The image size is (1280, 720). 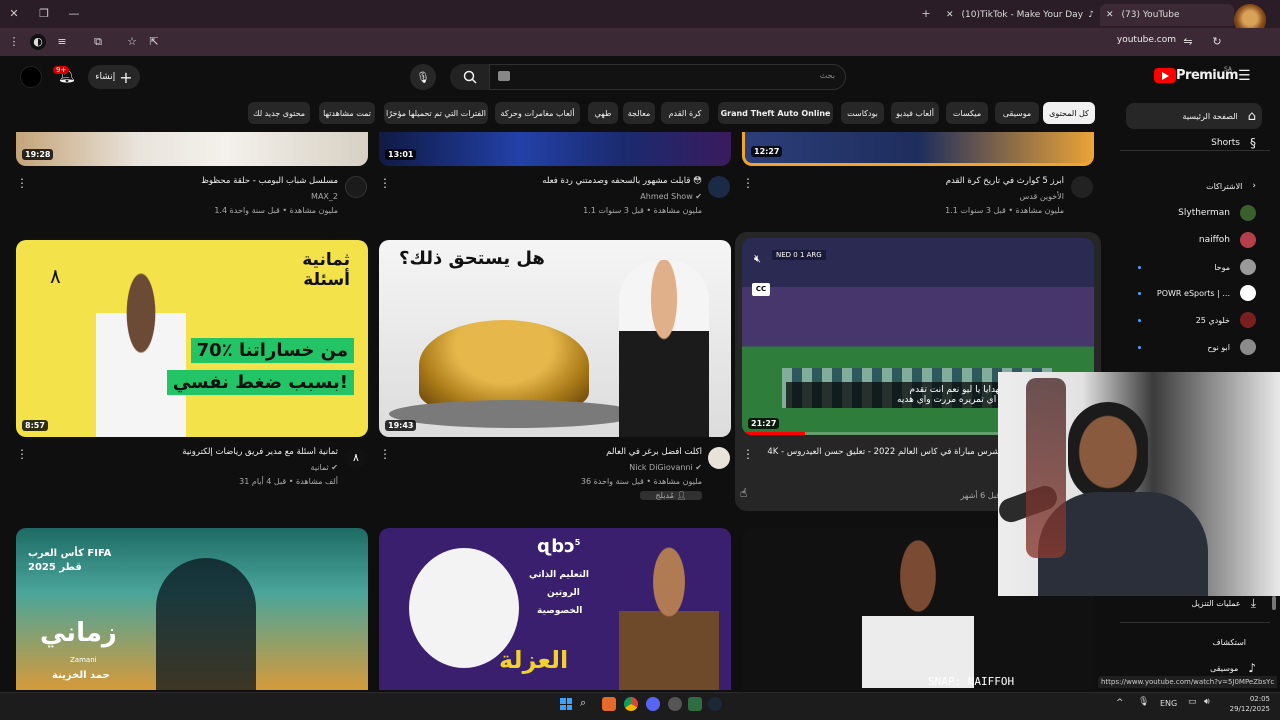 What do you see at coordinates (666, 196) in the screenshot?
I see `channel-name: Ahmed Show` at bounding box center [666, 196].